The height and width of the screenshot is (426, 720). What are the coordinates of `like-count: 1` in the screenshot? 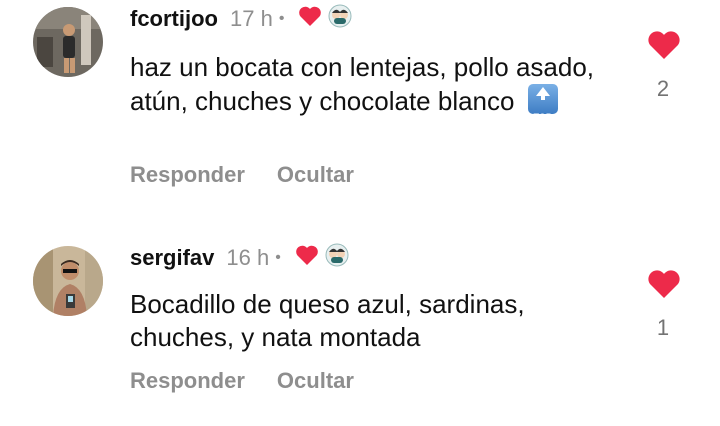 It's located at (663, 327).